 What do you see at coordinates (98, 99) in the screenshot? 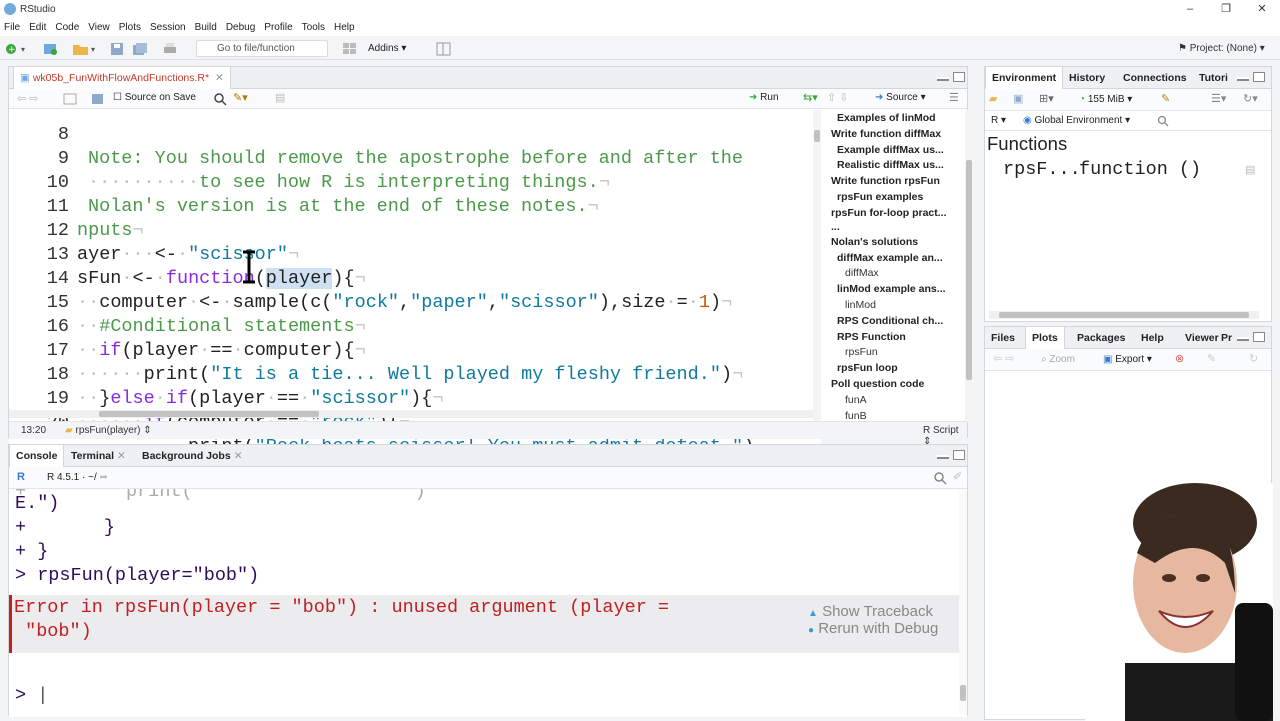
I see `editor-save-icon` at bounding box center [98, 99].